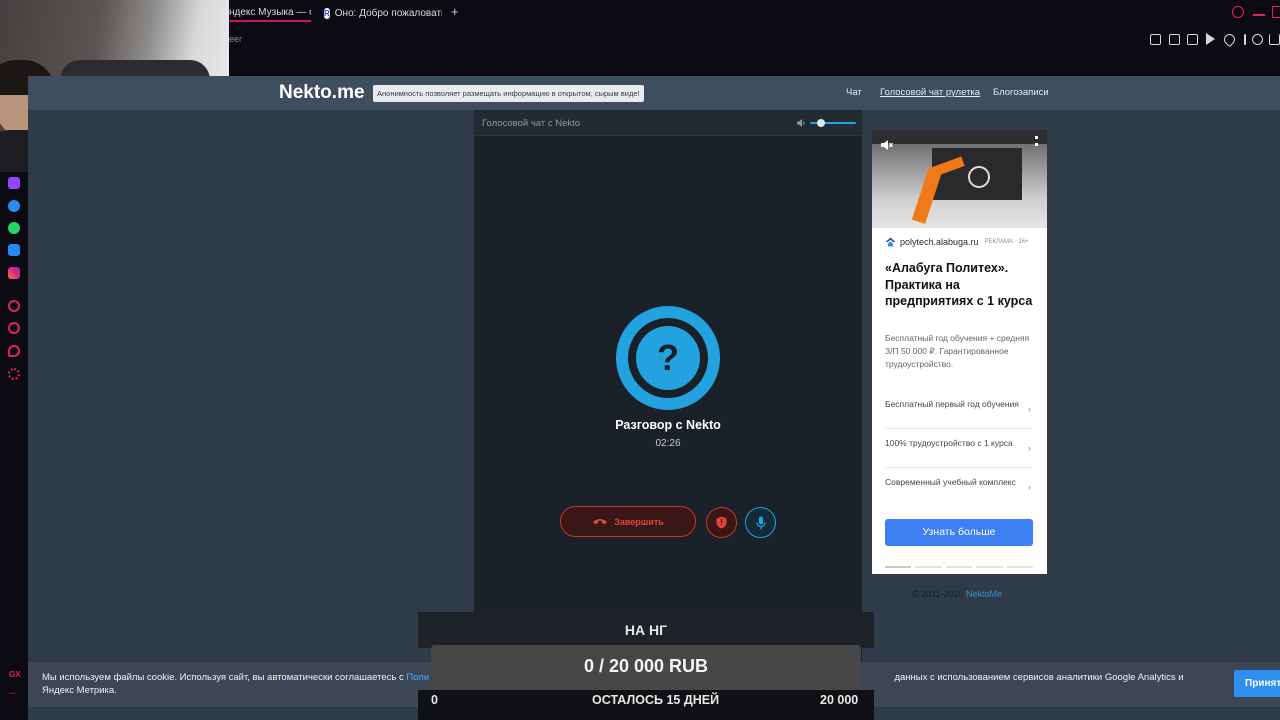 The height and width of the screenshot is (720, 1280). What do you see at coordinates (531, 123) in the screenshot?
I see `chat-header-title: Голосовой чат с Nekto` at bounding box center [531, 123].